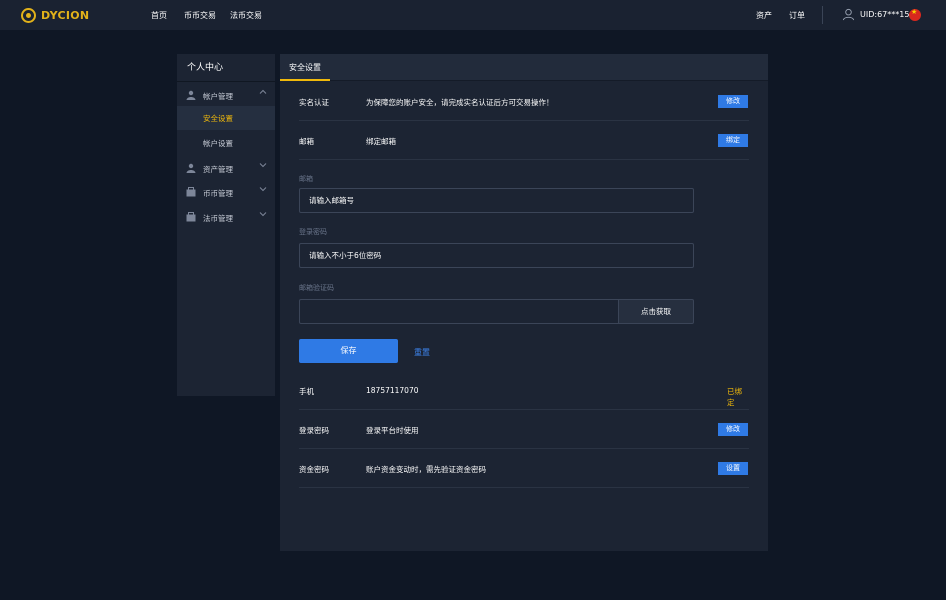 Image resolution: width=946 pixels, height=600 pixels. Describe the element at coordinates (733, 140) in the screenshot. I see `bind-email-button: 绑定` at that location.